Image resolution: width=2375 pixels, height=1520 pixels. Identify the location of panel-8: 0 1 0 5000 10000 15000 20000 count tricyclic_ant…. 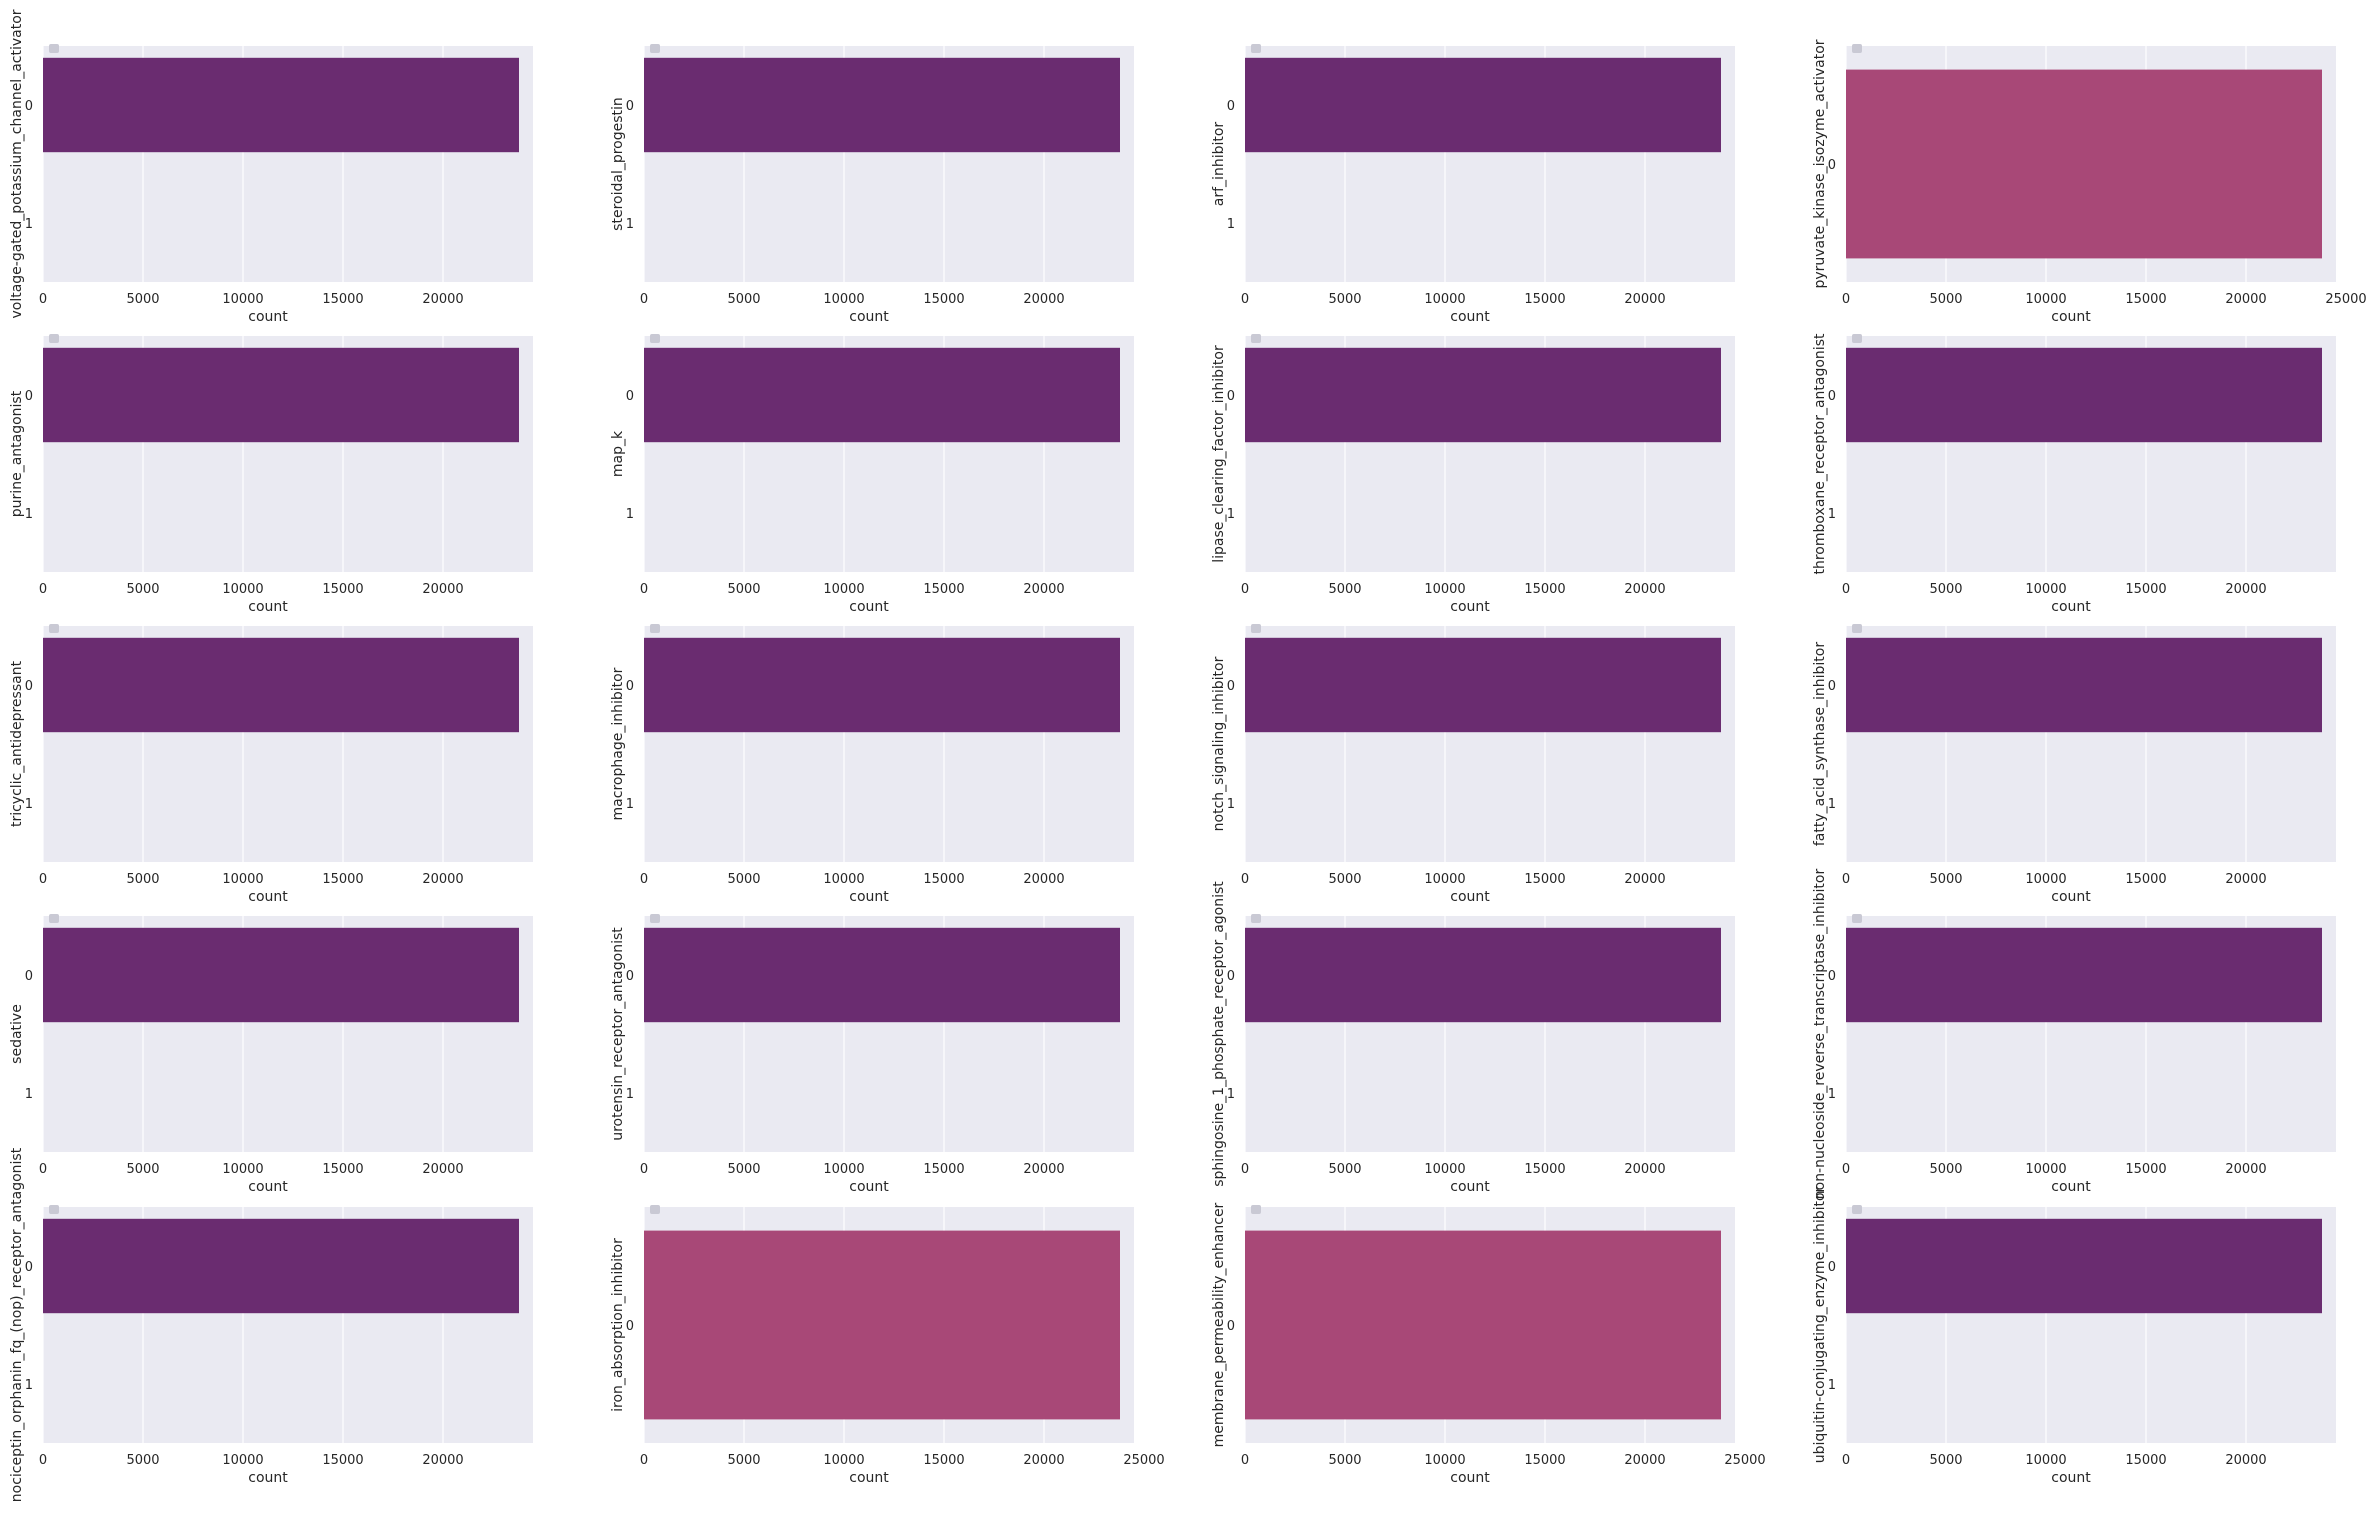
(271, 764).